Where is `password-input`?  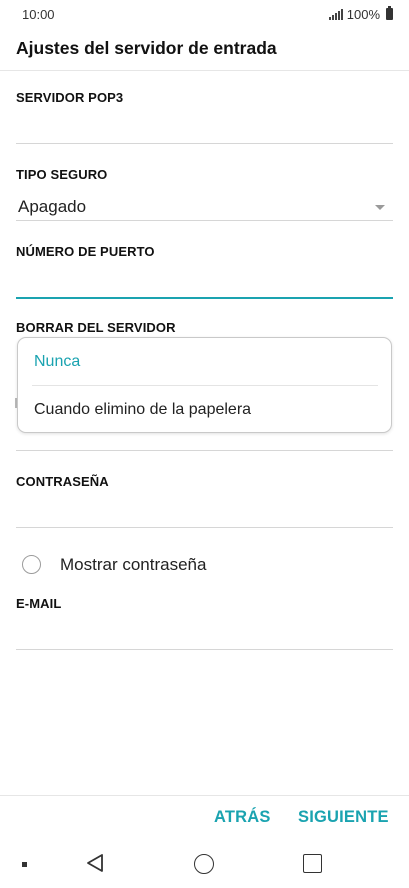 password-input is located at coordinates (204, 527).